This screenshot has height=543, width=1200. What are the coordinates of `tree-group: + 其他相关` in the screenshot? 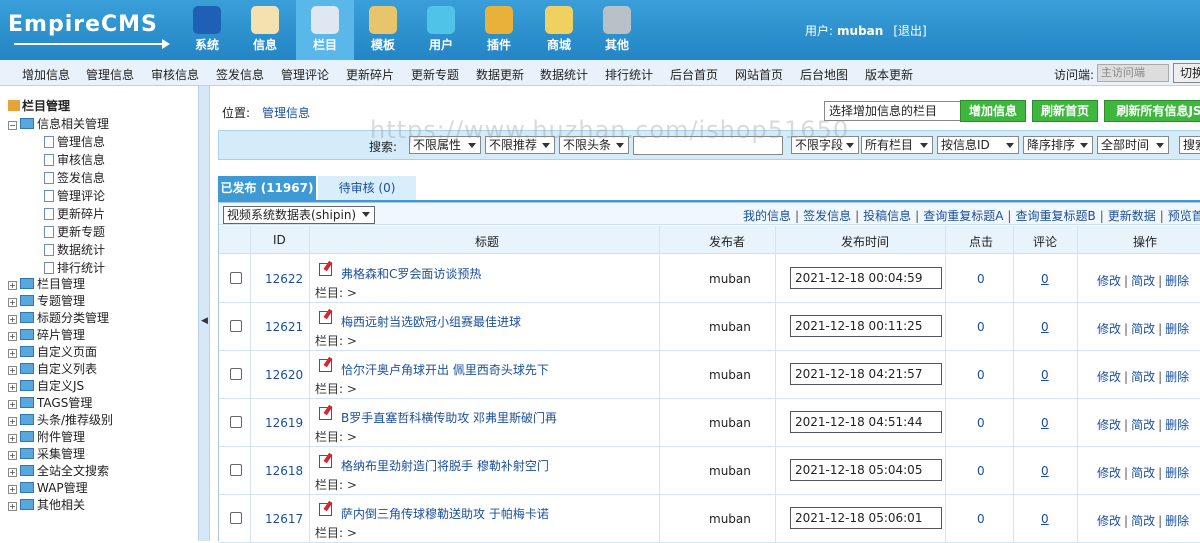 It's located at (46, 504).